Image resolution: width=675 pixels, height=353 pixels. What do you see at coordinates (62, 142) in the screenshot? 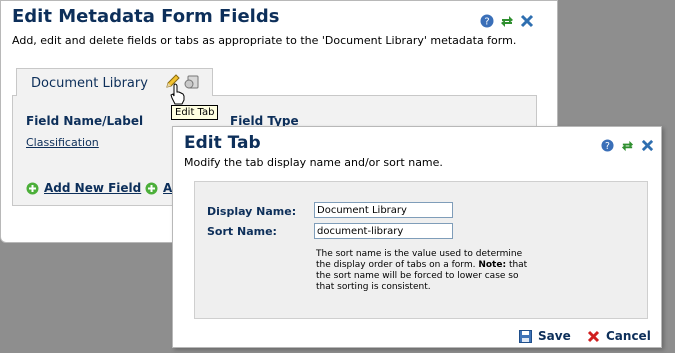
I see `field-link-classification: Classification` at bounding box center [62, 142].